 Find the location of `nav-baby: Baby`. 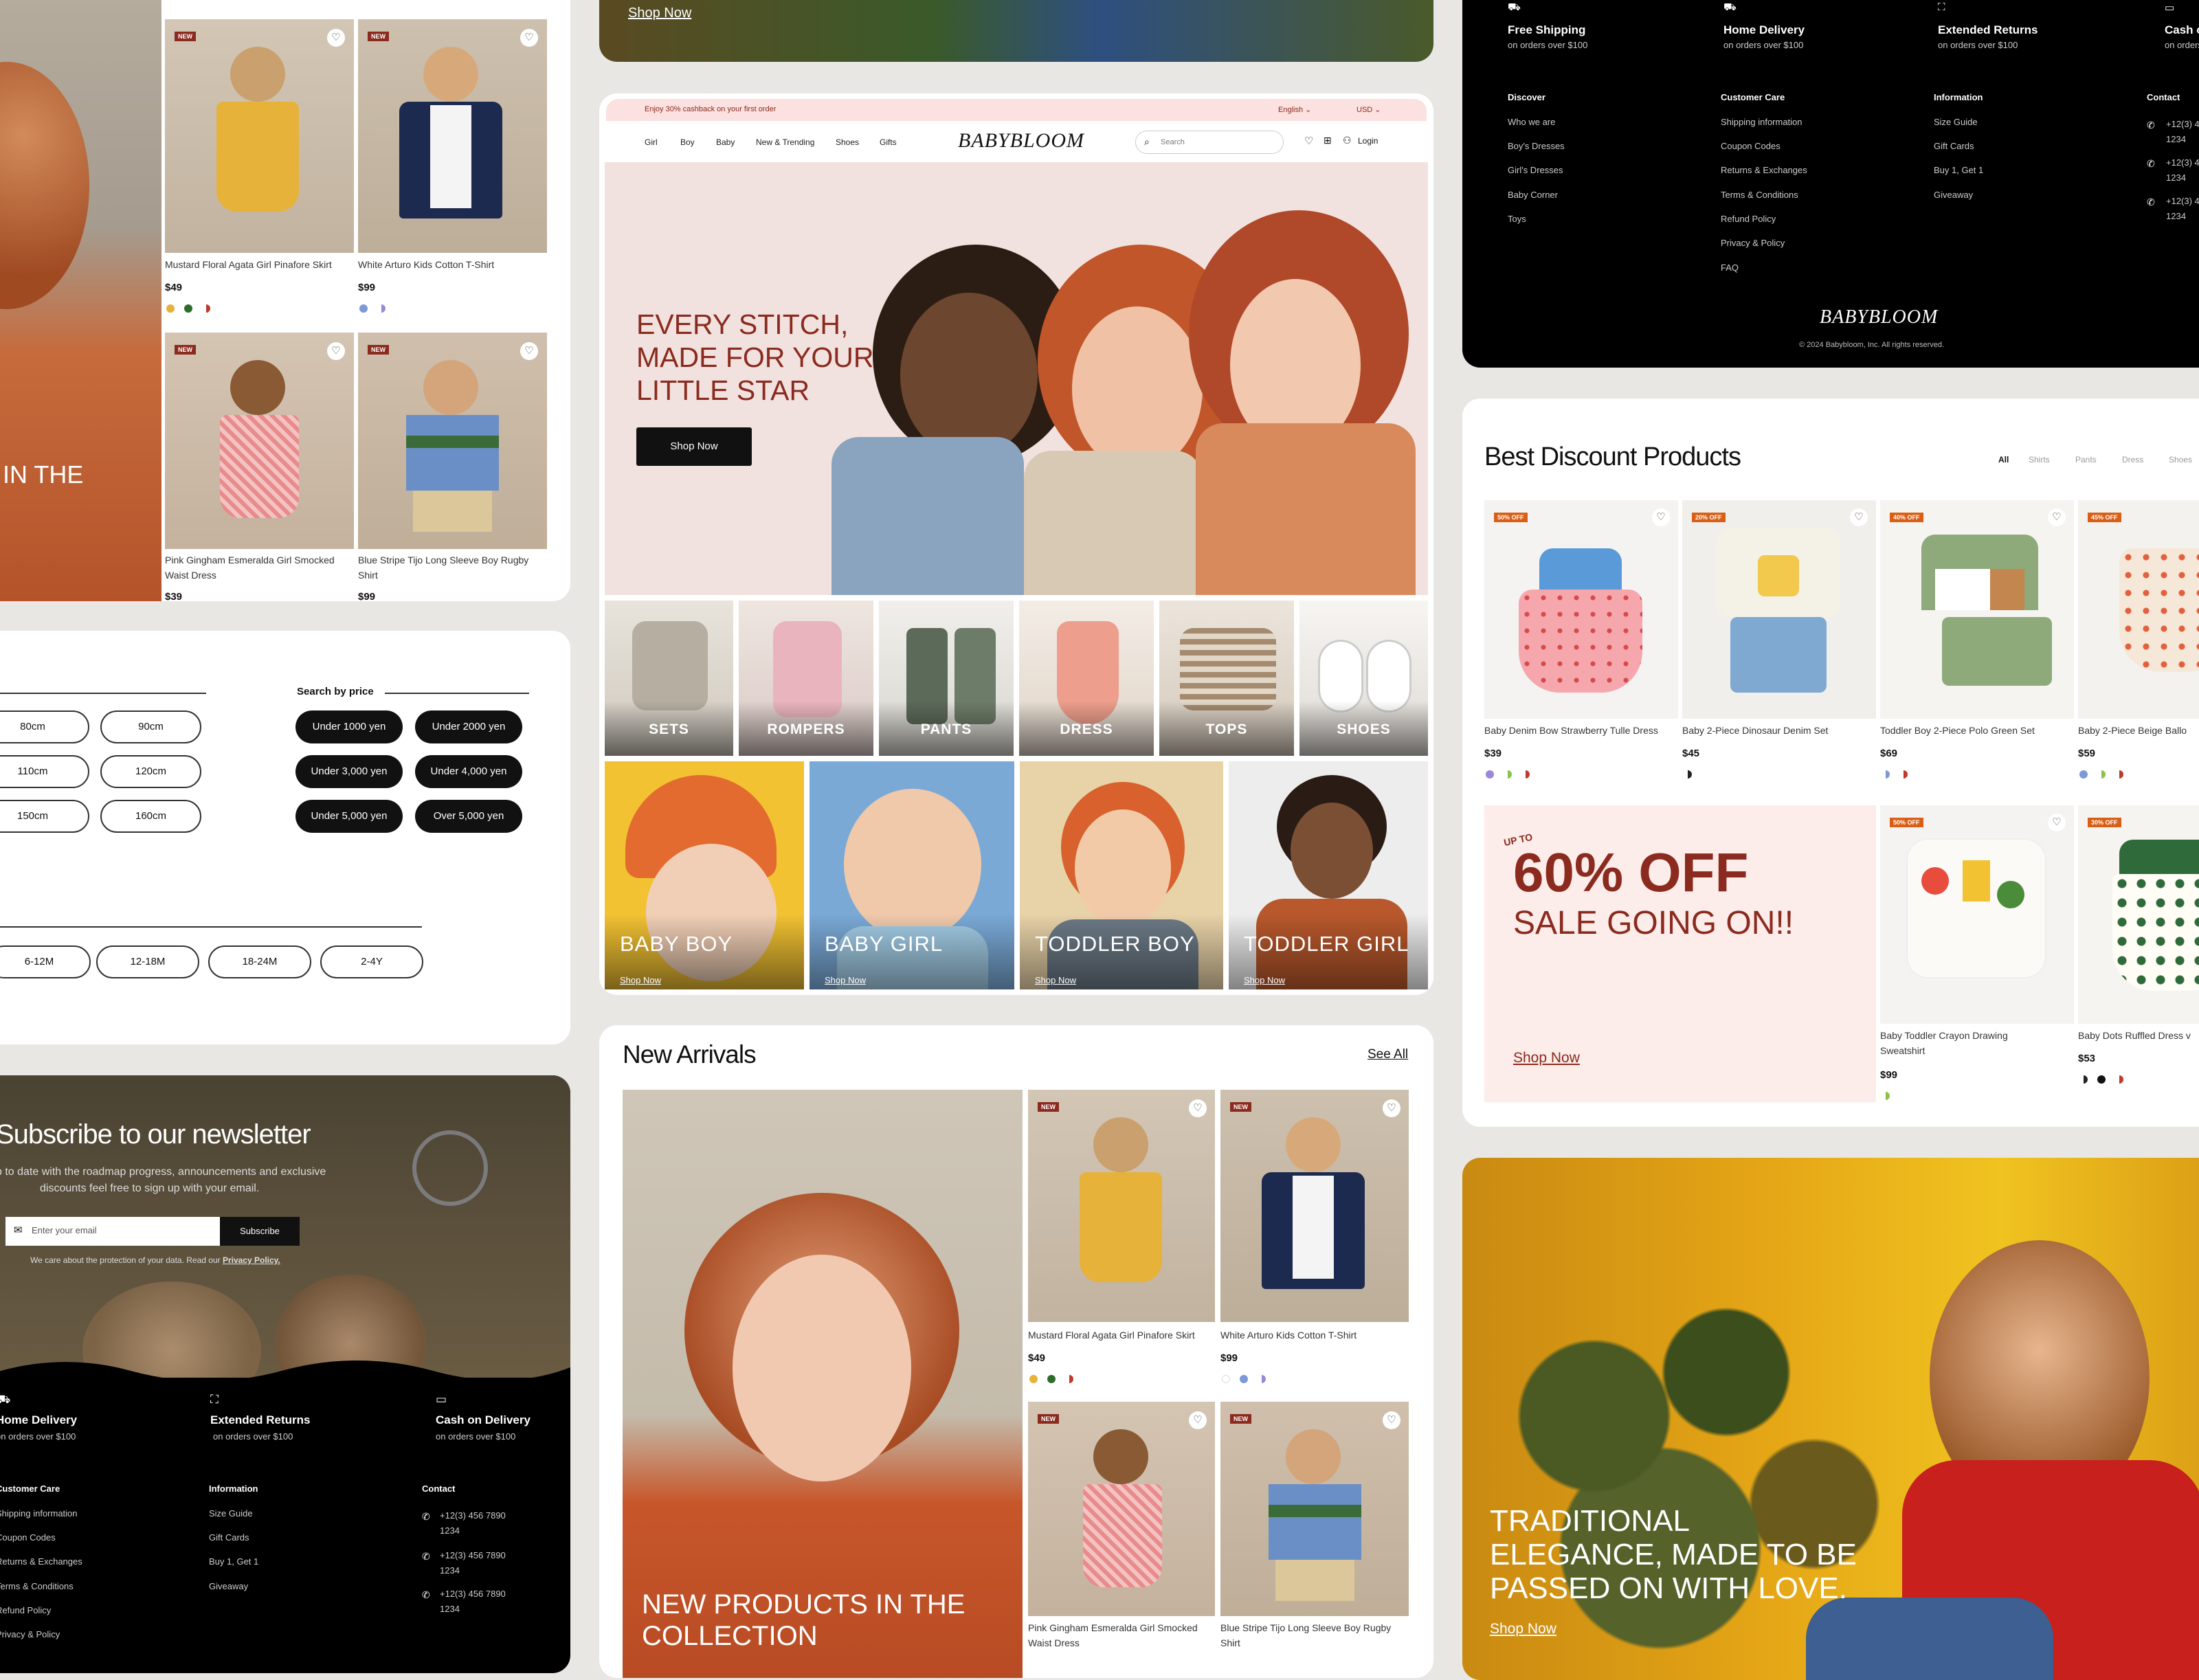

nav-baby: Baby is located at coordinates (725, 142).